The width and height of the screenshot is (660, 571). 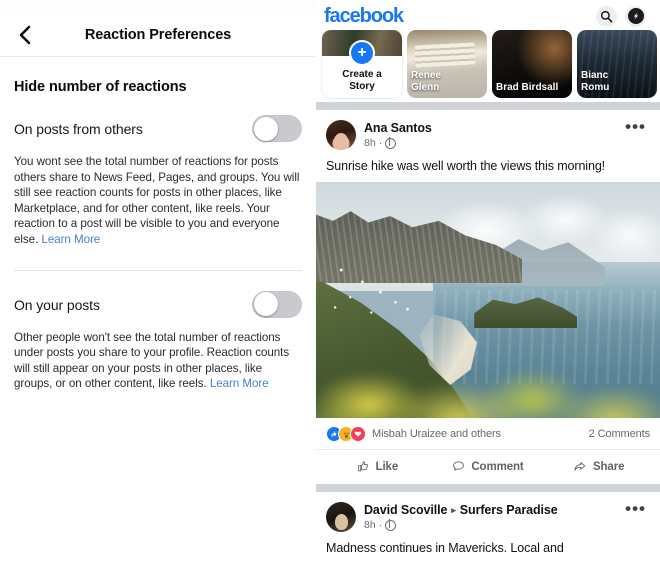 What do you see at coordinates (527, 87) in the screenshot?
I see `story-label-line1: Brad Birdsall` at bounding box center [527, 87].